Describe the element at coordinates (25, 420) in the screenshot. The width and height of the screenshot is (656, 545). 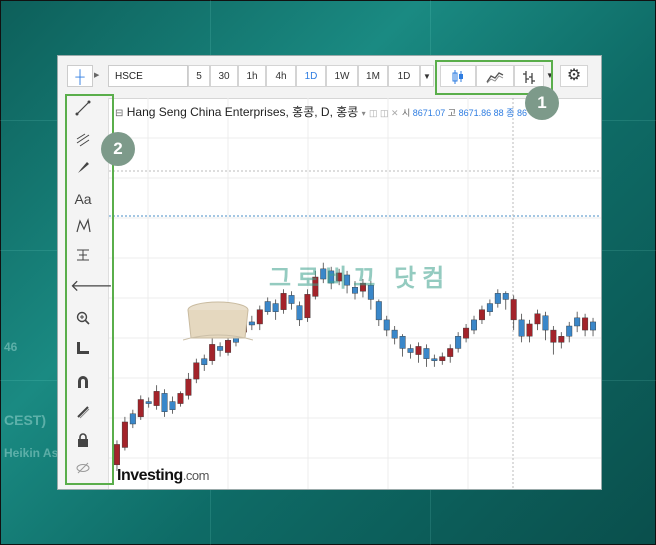
I see `background-text: CEST)` at that location.